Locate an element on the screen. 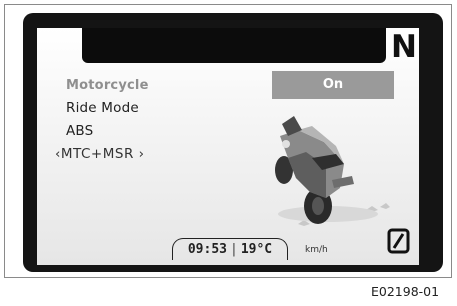  menu-item-abs: ABS is located at coordinates (105, 131).